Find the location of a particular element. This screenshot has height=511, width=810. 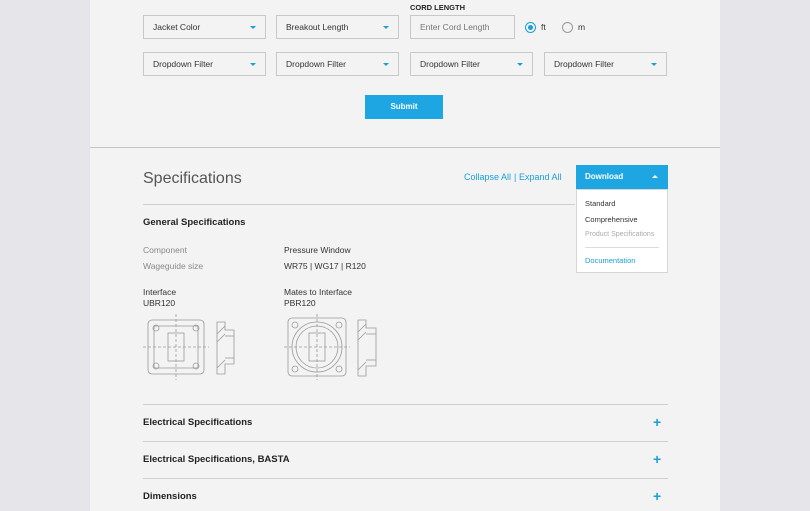

component-value: Pressure Window is located at coordinates (317, 250).